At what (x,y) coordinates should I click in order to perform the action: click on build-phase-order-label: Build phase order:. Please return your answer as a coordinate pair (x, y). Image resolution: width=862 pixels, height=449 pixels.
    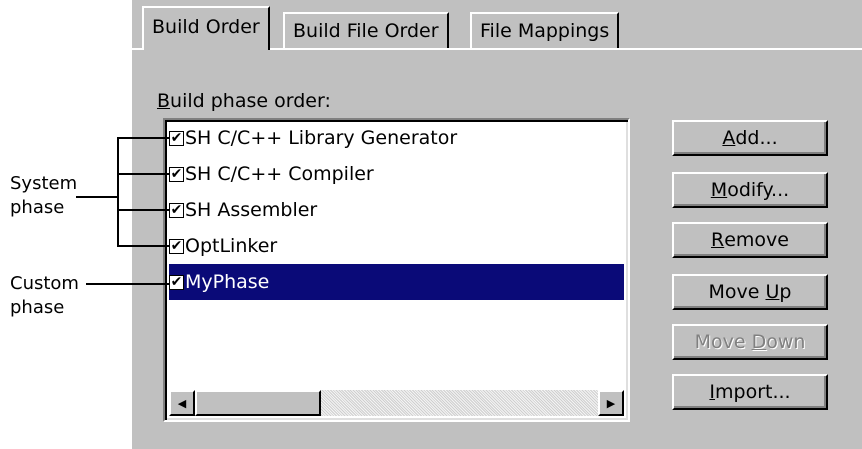
    Looking at the image, I should click on (244, 101).